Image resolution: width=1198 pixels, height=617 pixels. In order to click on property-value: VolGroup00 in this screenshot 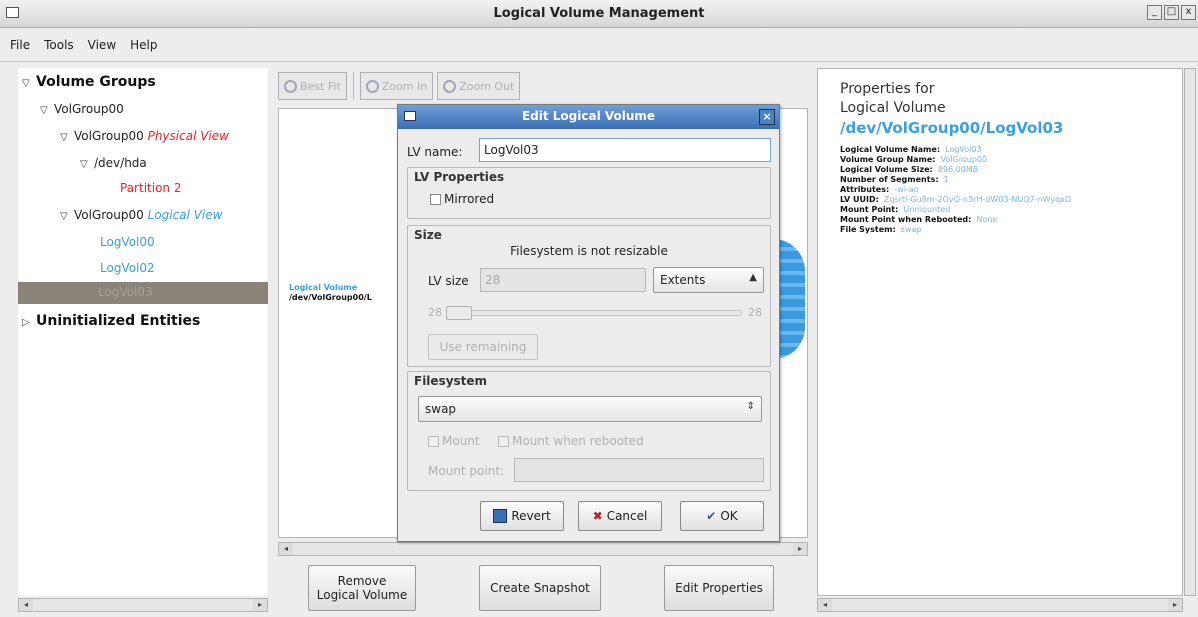, I will do `click(964, 159)`.